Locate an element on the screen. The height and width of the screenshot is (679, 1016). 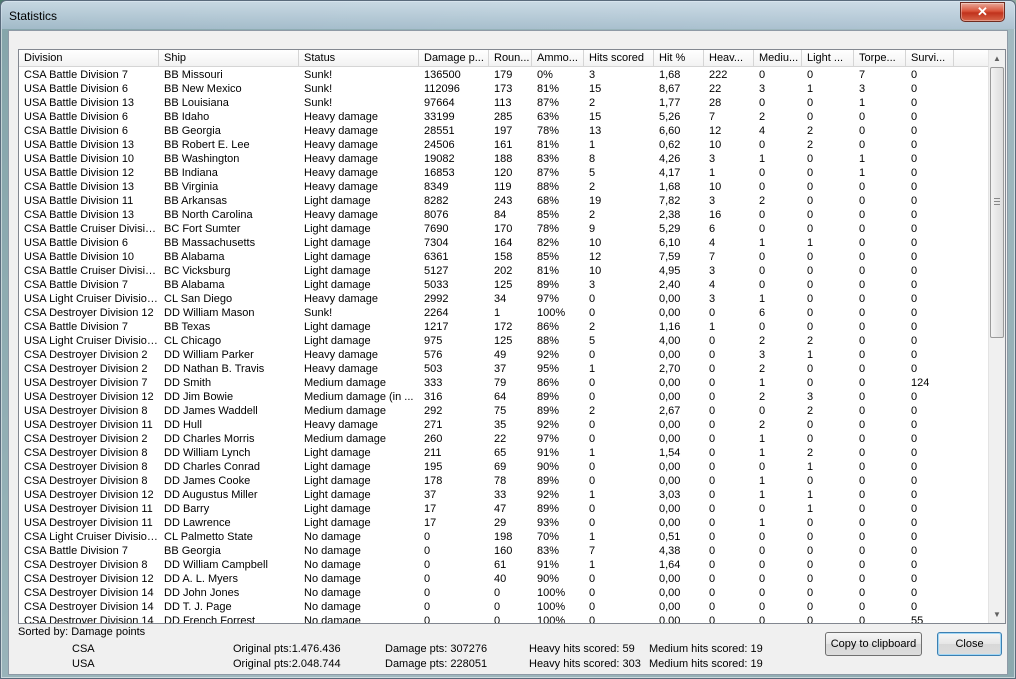
table-cell: 16 is located at coordinates (715, 215).